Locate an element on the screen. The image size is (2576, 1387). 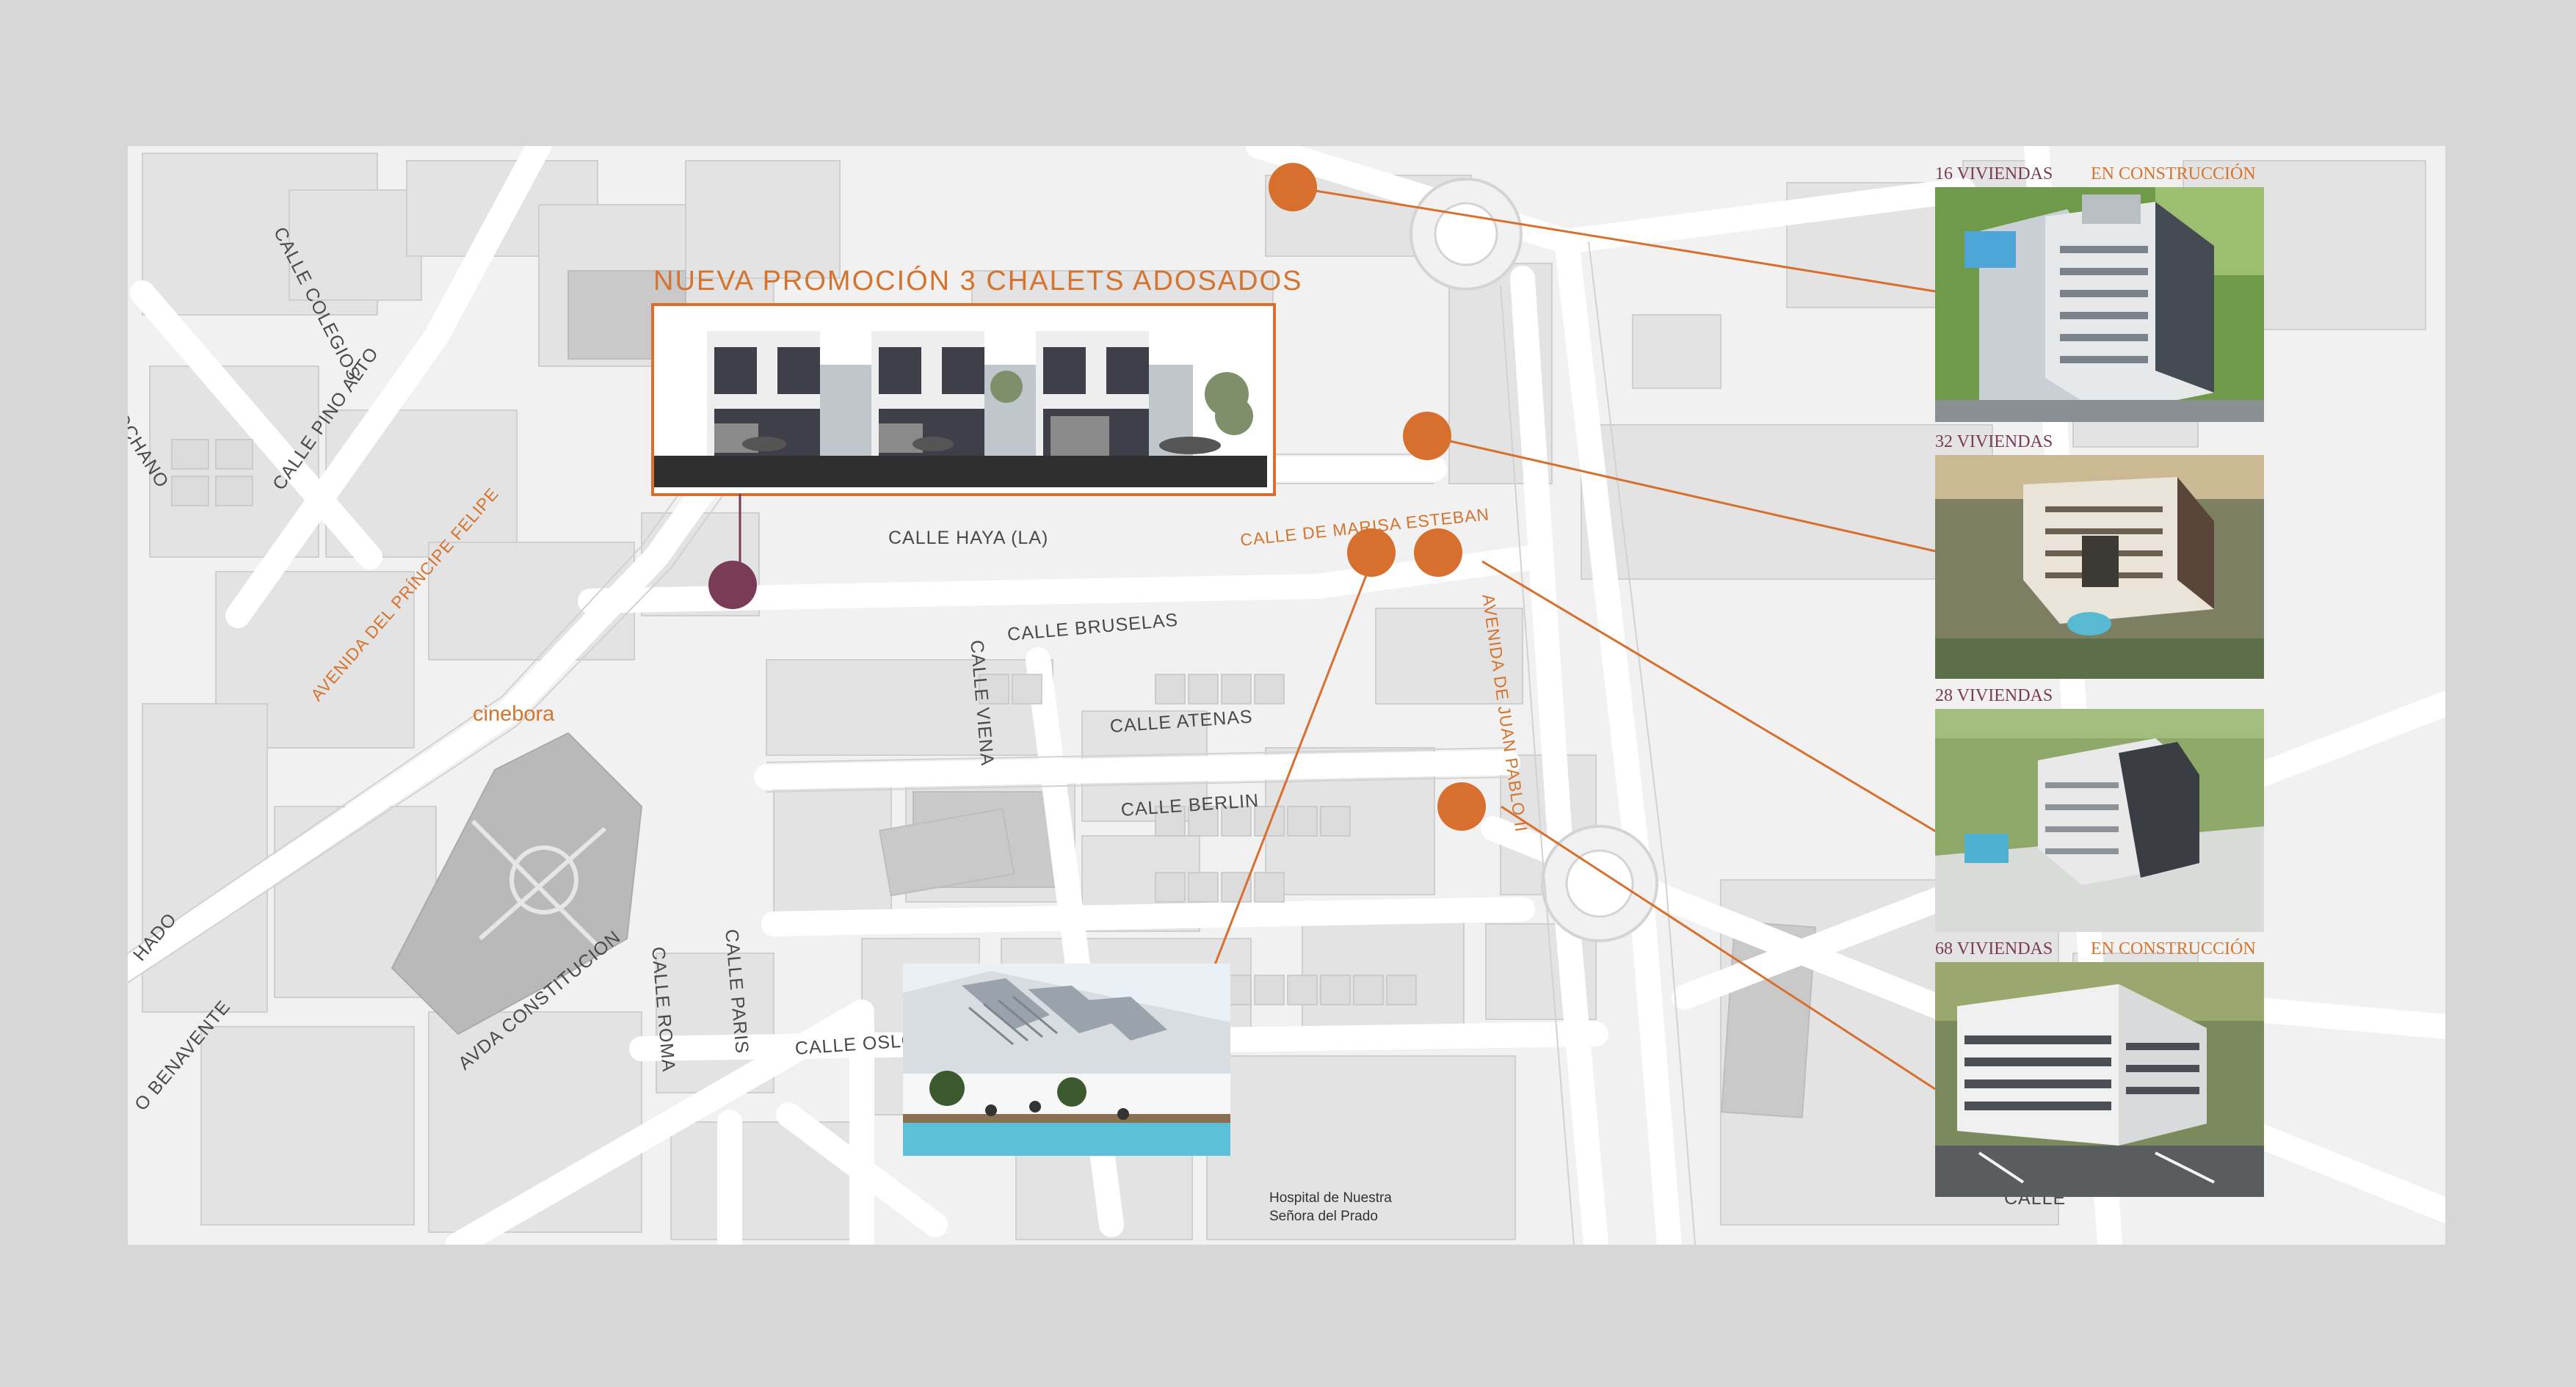
location-marker-new-chalets is located at coordinates (733, 585).